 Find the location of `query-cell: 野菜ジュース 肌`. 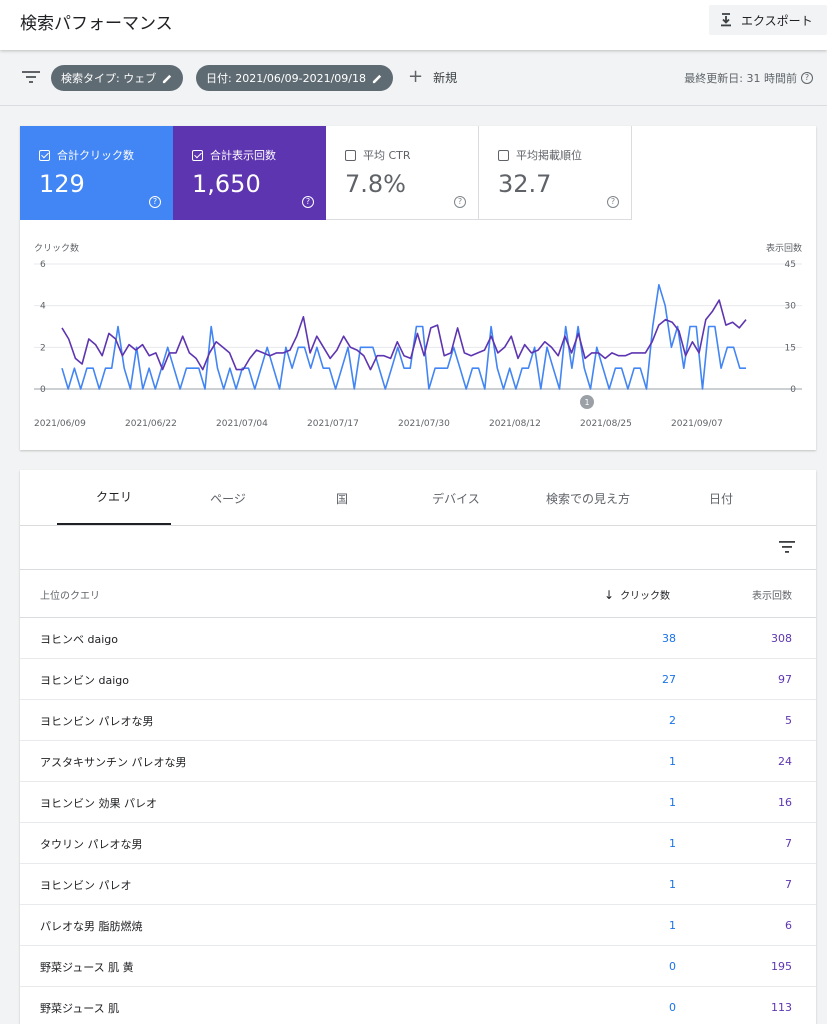

query-cell: 野菜ジュース 肌 is located at coordinates (80, 1008).